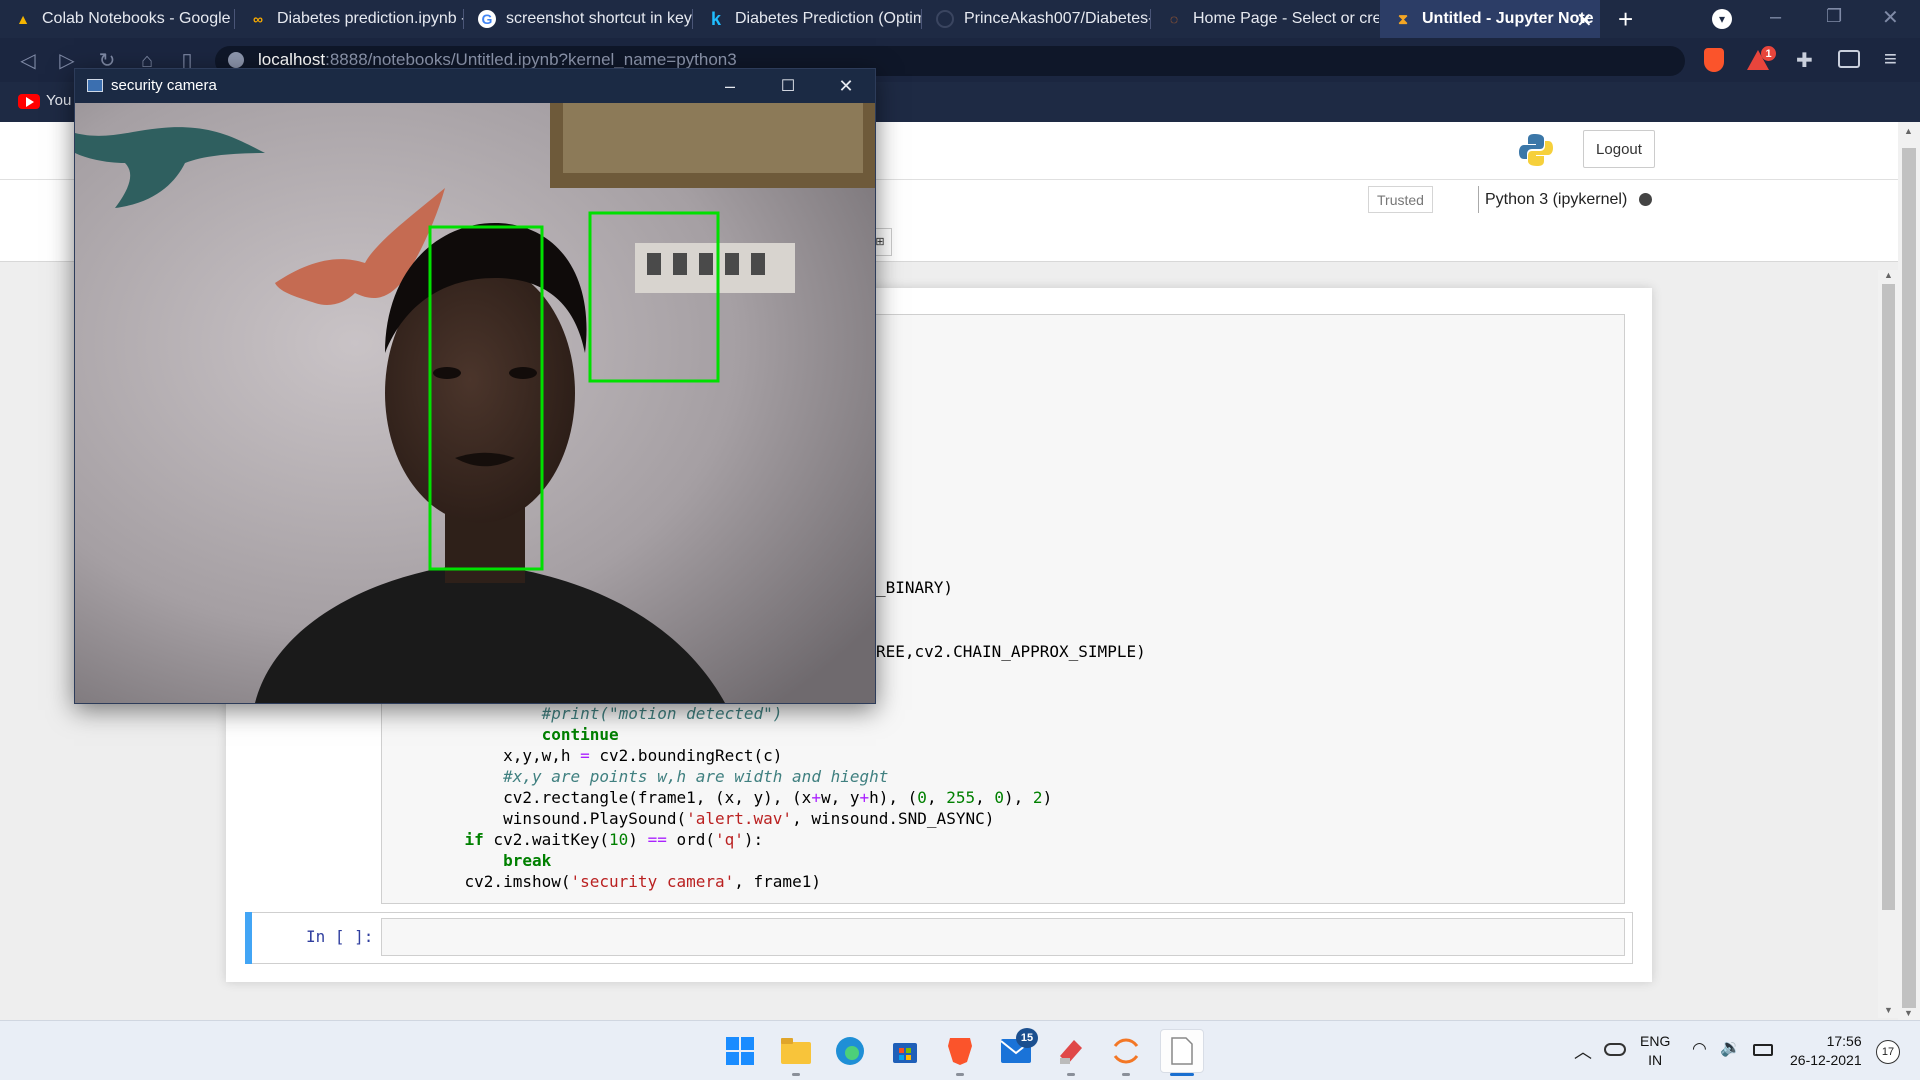 The width and height of the screenshot is (1920, 1080). Describe the element at coordinates (1844, 1041) in the screenshot. I see `clock-time: 17:56` at that location.